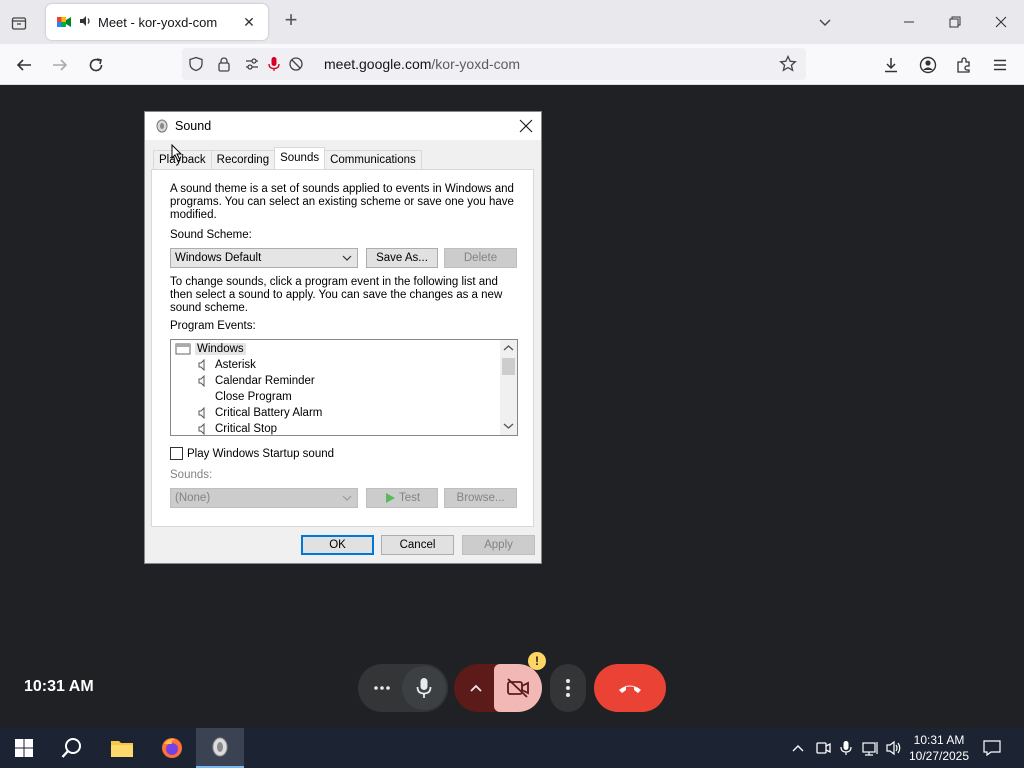 This screenshot has width=1024, height=768. Describe the element at coordinates (220, 349) in the screenshot. I see `event-label: Windows` at that location.